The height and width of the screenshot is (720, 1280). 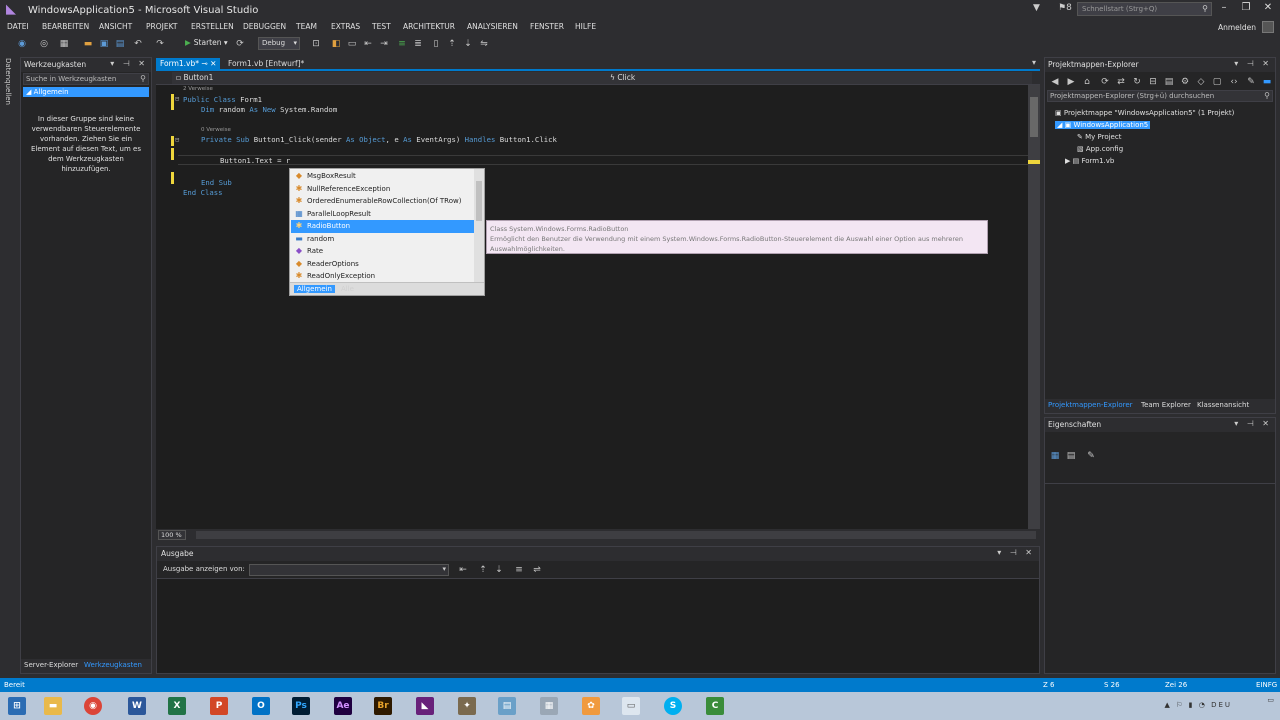 What do you see at coordinates (44, 44) in the screenshot?
I see `navigate-forward-icon: ◎` at bounding box center [44, 44].